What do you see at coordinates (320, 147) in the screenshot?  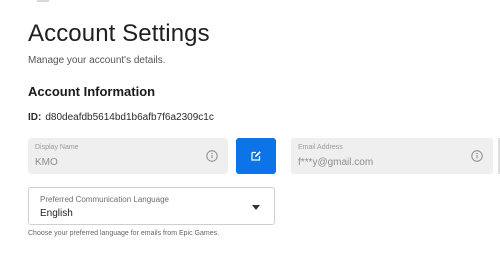 I see `email-label: Email Address` at bounding box center [320, 147].